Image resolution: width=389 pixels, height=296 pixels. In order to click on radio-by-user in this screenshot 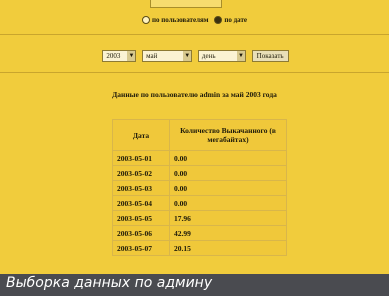, I will do `click(145, 20)`.